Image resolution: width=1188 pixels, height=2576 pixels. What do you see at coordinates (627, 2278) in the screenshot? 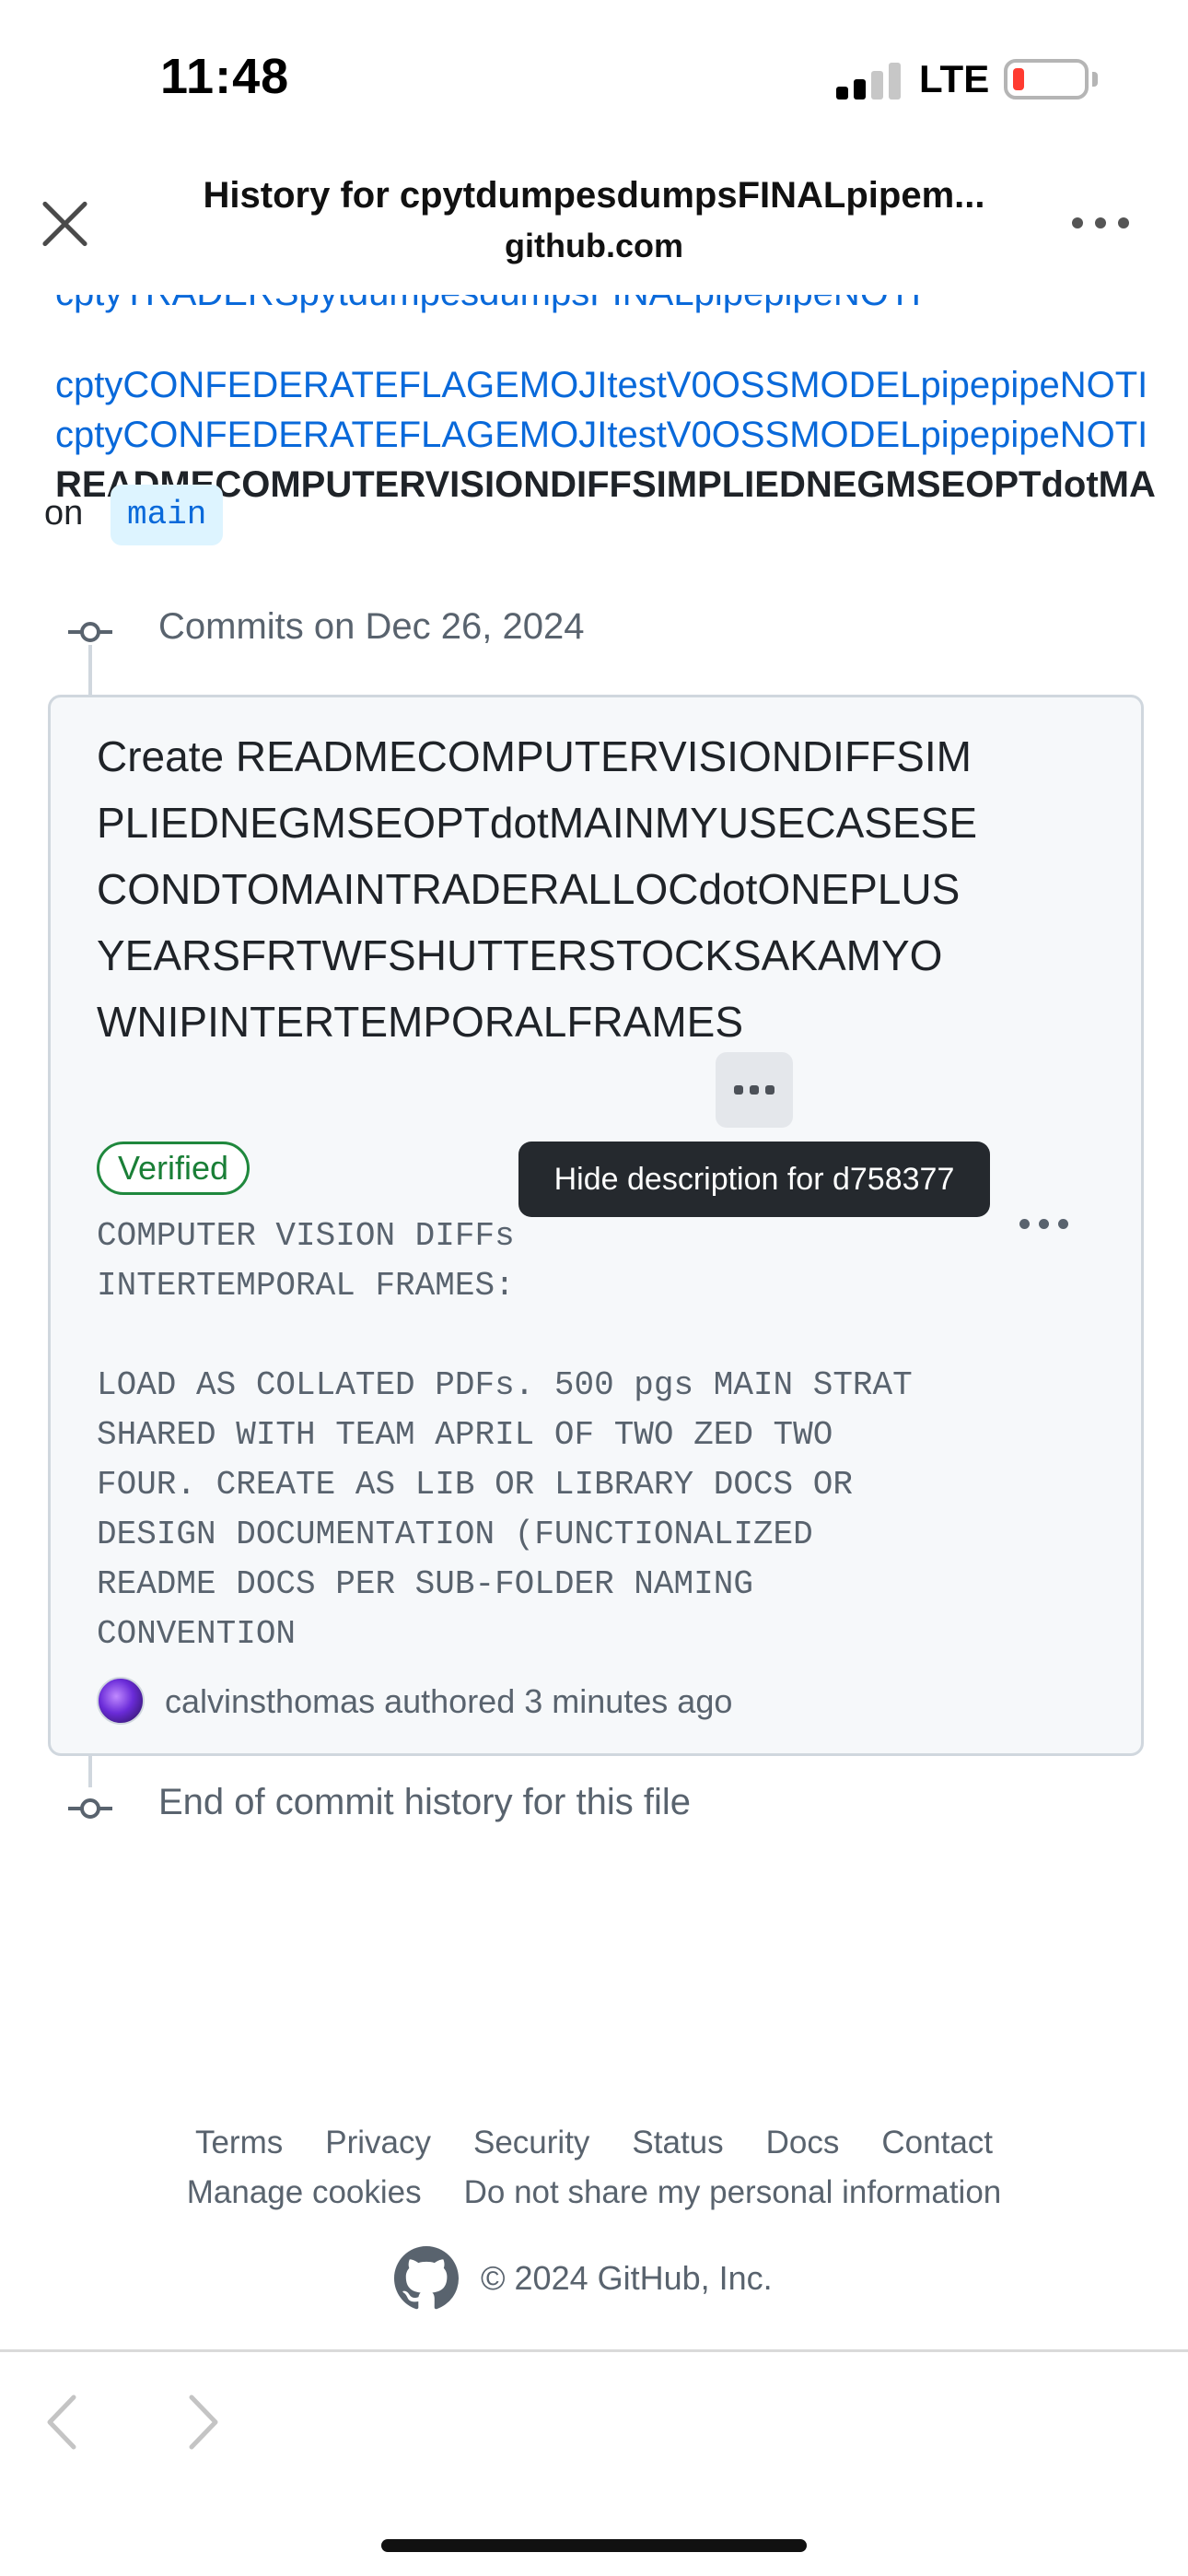
I see `copyright-text: © 2024 GitHub, Inc.` at bounding box center [627, 2278].